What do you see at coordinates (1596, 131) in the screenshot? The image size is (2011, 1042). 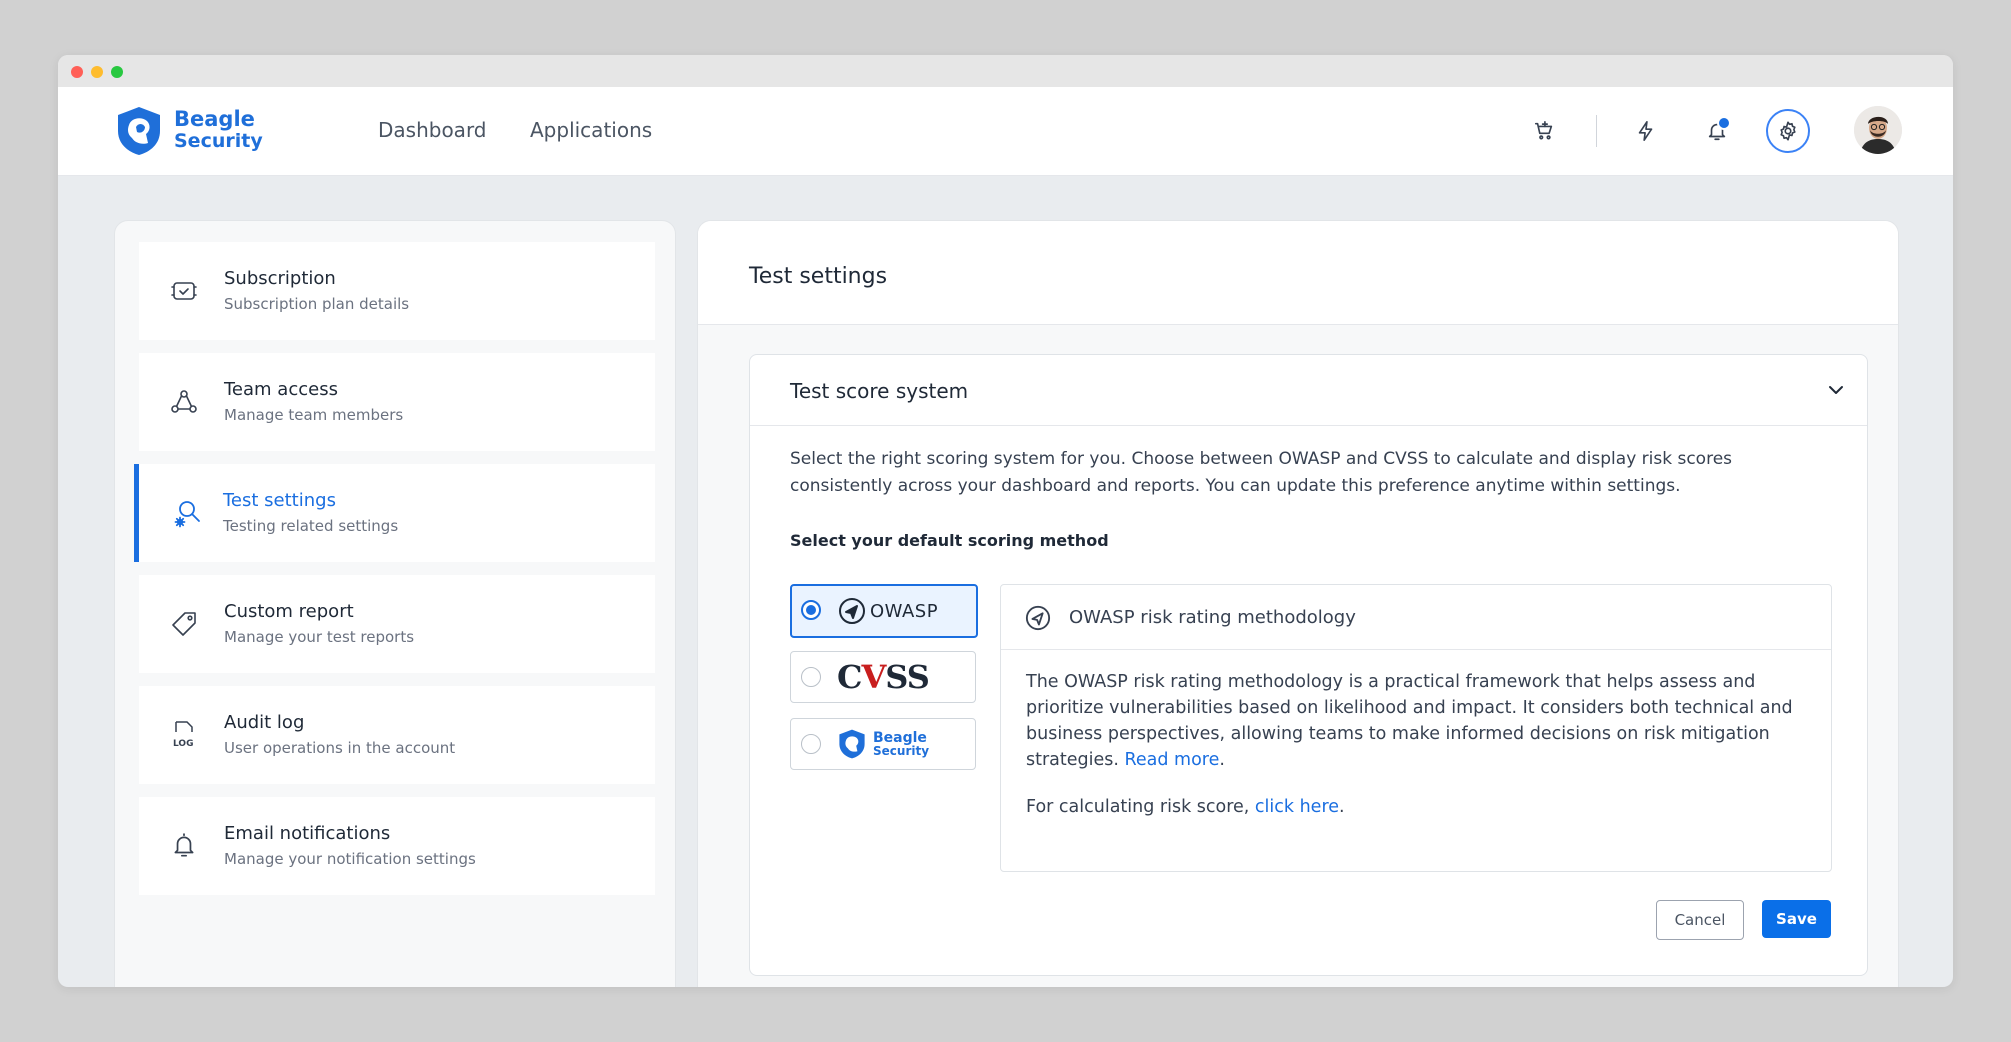 I see `nav-divider` at bounding box center [1596, 131].